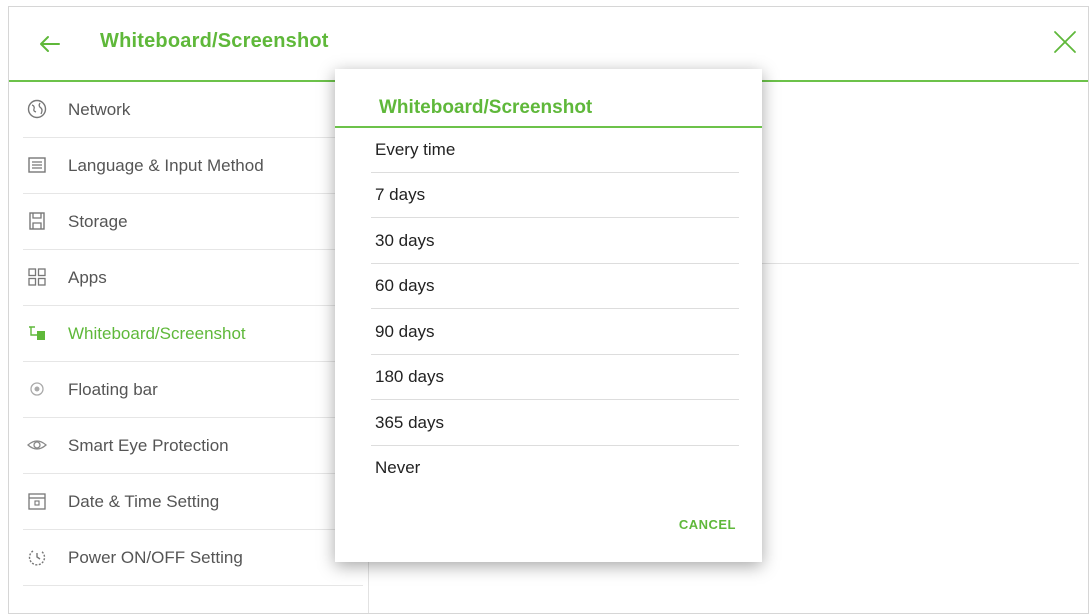  I want to click on globe-icon, so click(37, 109).